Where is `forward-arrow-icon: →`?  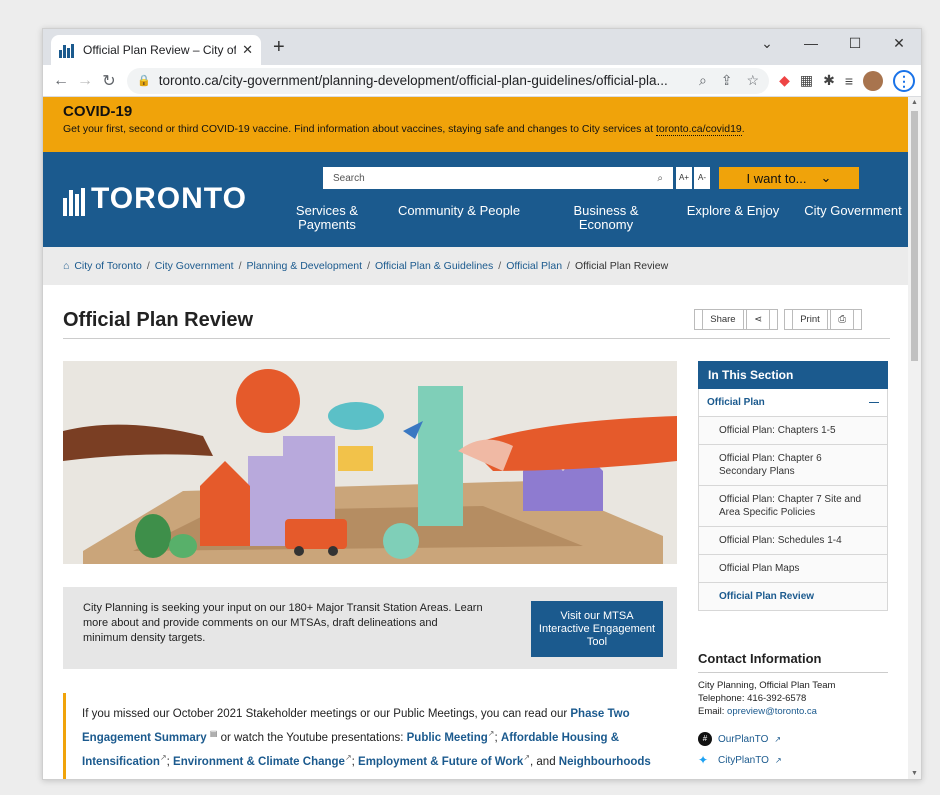 forward-arrow-icon: → is located at coordinates (85, 81).